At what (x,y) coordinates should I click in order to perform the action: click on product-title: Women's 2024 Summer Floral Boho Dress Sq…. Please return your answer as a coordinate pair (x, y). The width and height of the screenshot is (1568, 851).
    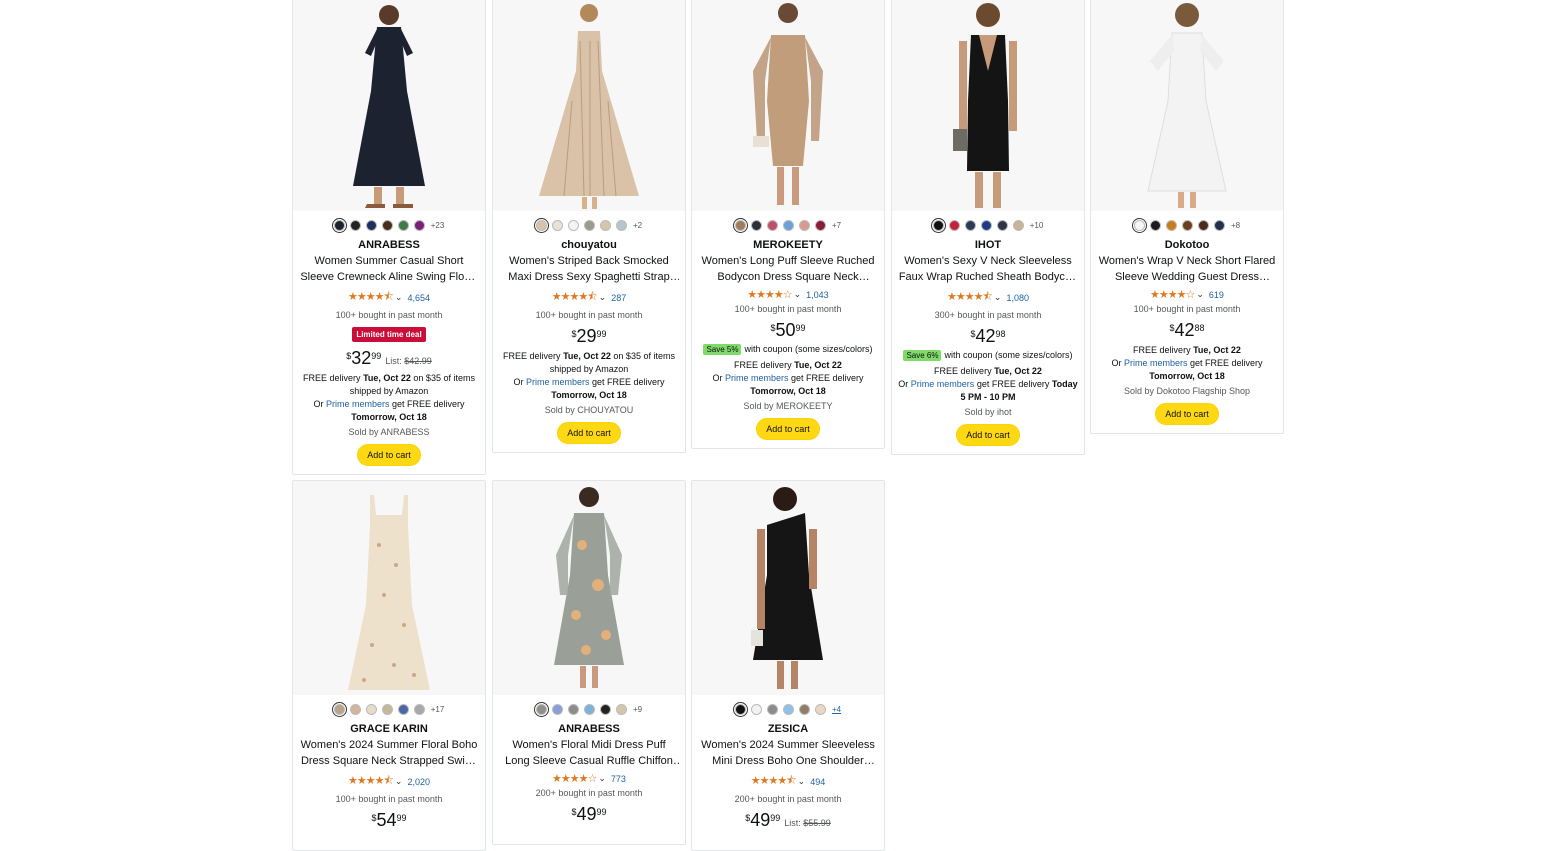
    Looking at the image, I should click on (389, 753).